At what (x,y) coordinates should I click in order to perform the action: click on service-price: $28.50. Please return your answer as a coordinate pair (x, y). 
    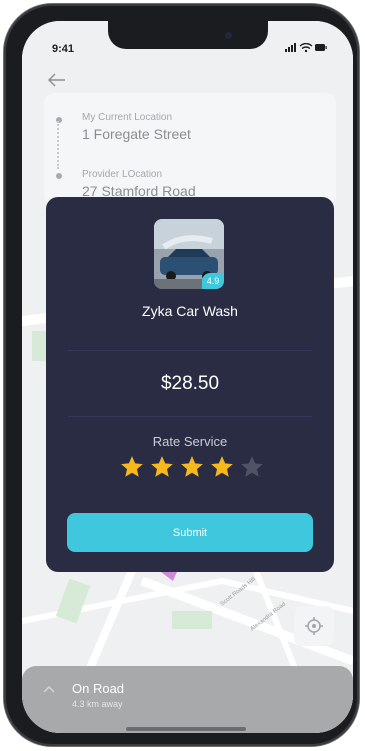
    Looking at the image, I should click on (190, 383).